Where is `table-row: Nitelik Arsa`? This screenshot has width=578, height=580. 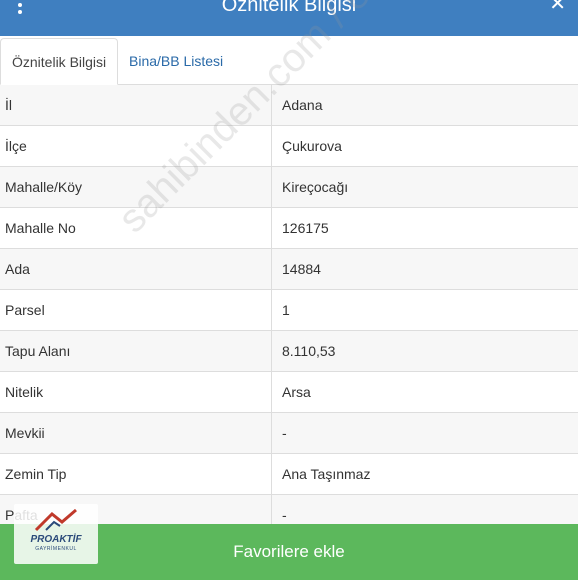 table-row: Nitelik Arsa is located at coordinates (289, 392).